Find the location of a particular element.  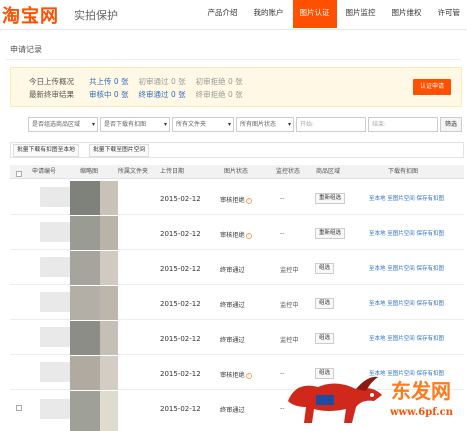

summary-item: 初审拒绝 0 张 is located at coordinates (219, 82).